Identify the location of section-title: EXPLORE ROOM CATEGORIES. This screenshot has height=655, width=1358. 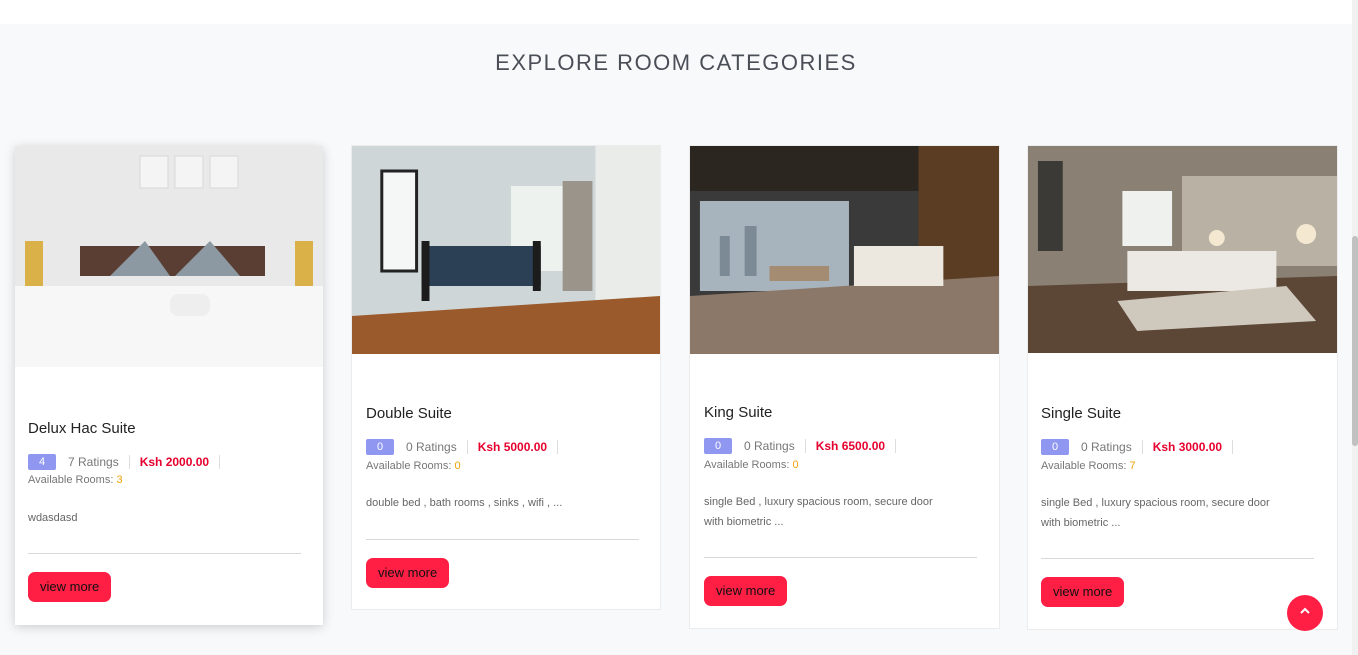
(676, 62).